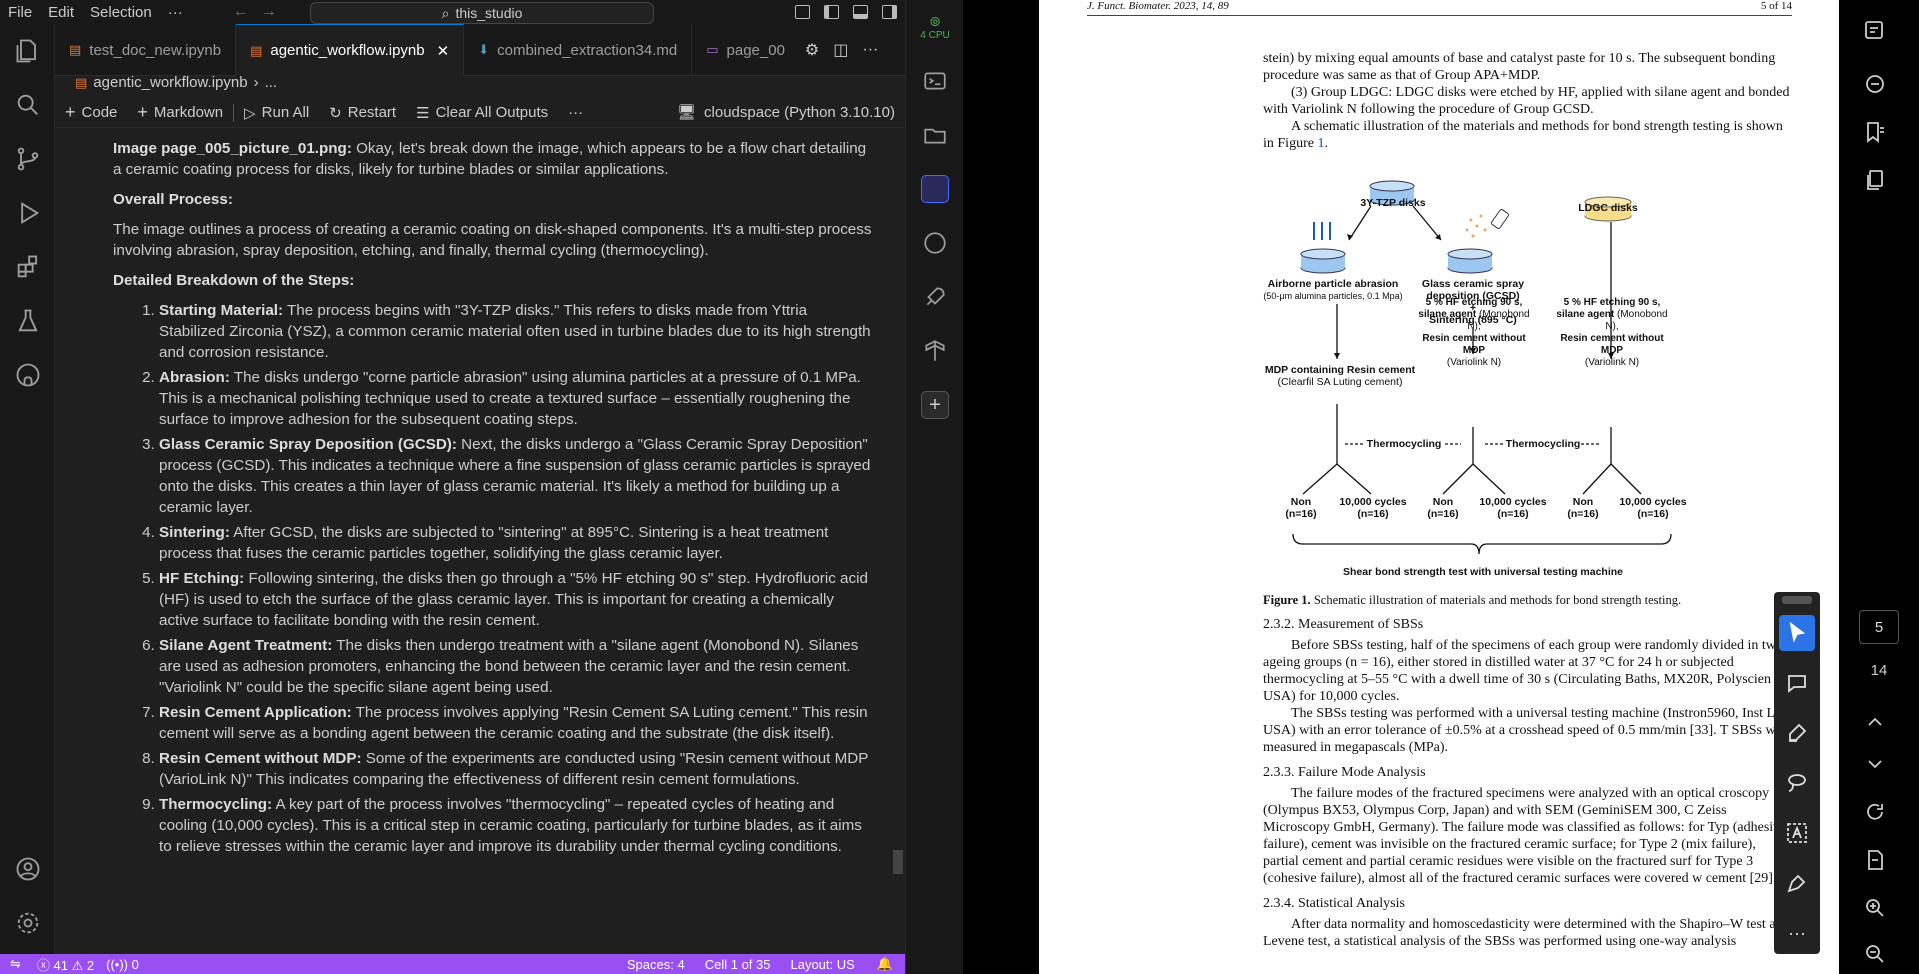 The image size is (1919, 974). Describe the element at coordinates (1875, 954) in the screenshot. I see `zoom-out-icon` at that location.